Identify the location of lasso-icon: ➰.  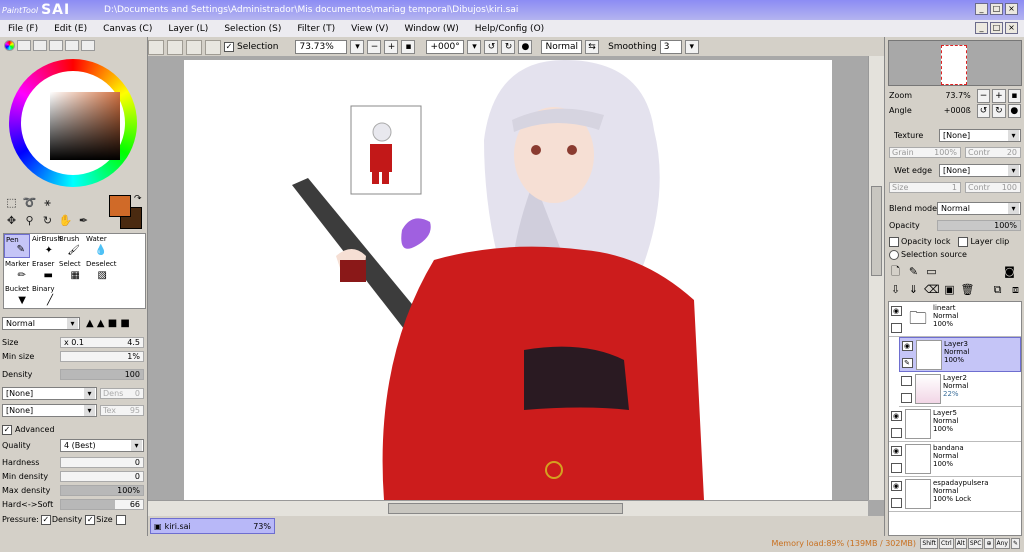
(29, 202).